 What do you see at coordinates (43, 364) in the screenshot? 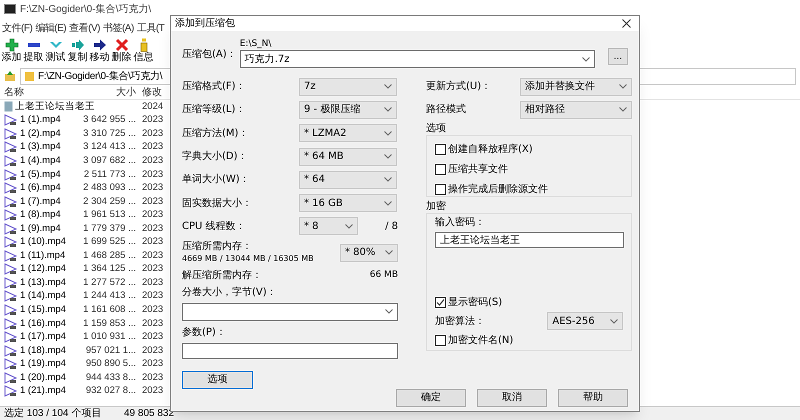
I see `file-name: 1 (19).mp4` at bounding box center [43, 364].